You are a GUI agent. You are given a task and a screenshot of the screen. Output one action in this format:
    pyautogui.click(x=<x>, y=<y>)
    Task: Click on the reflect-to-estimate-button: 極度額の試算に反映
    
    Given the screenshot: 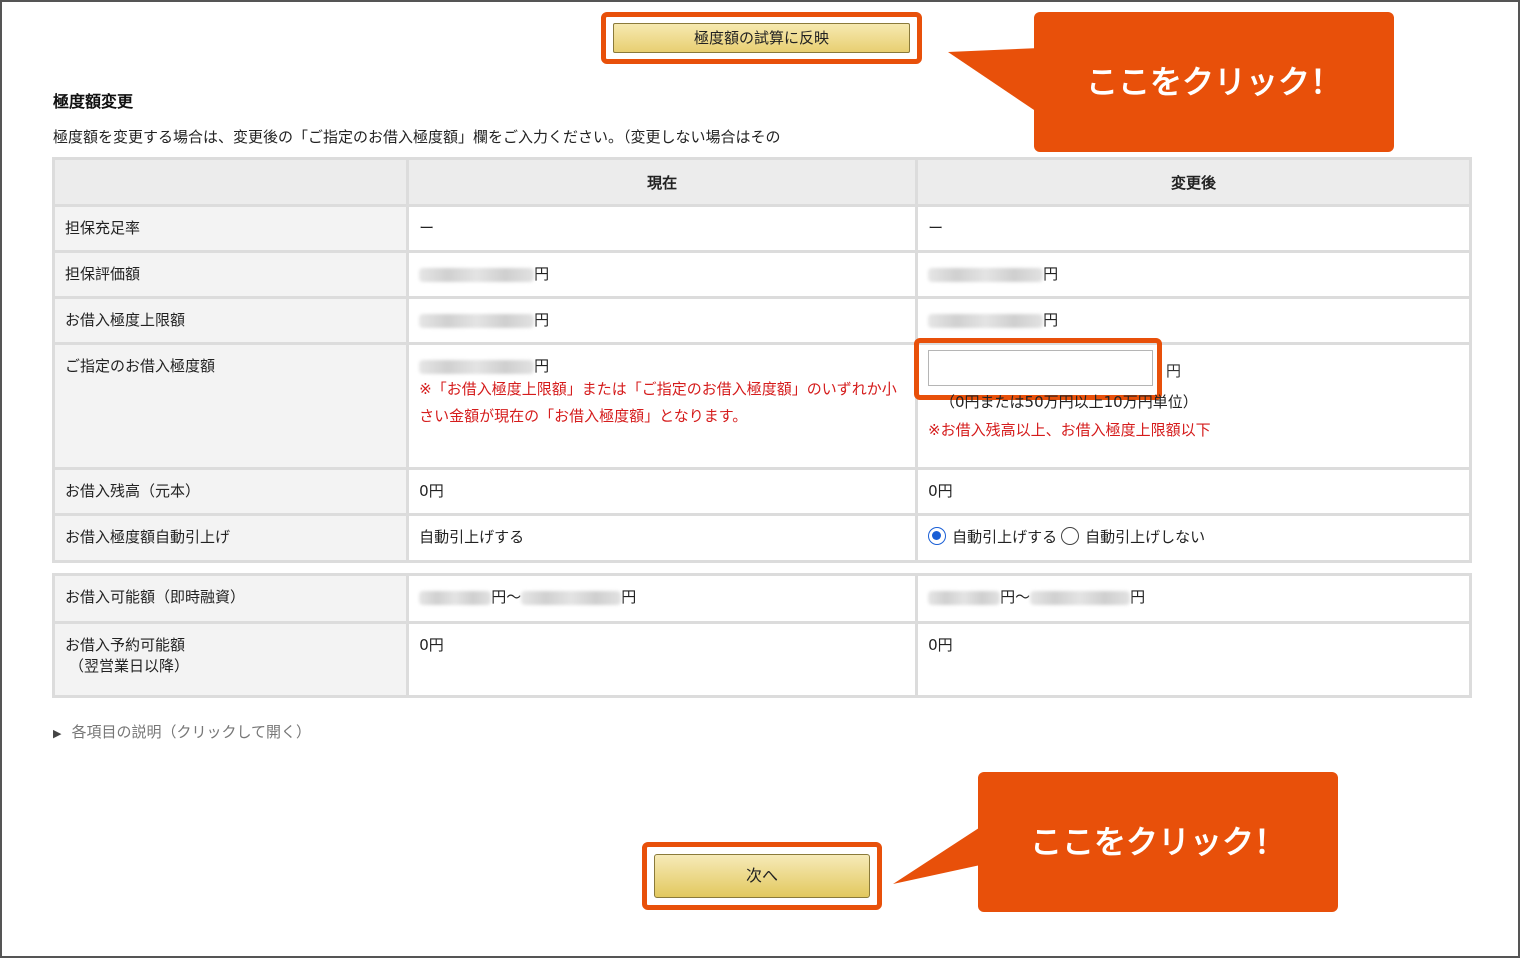 What is the action you would take?
    pyautogui.click(x=761, y=38)
    